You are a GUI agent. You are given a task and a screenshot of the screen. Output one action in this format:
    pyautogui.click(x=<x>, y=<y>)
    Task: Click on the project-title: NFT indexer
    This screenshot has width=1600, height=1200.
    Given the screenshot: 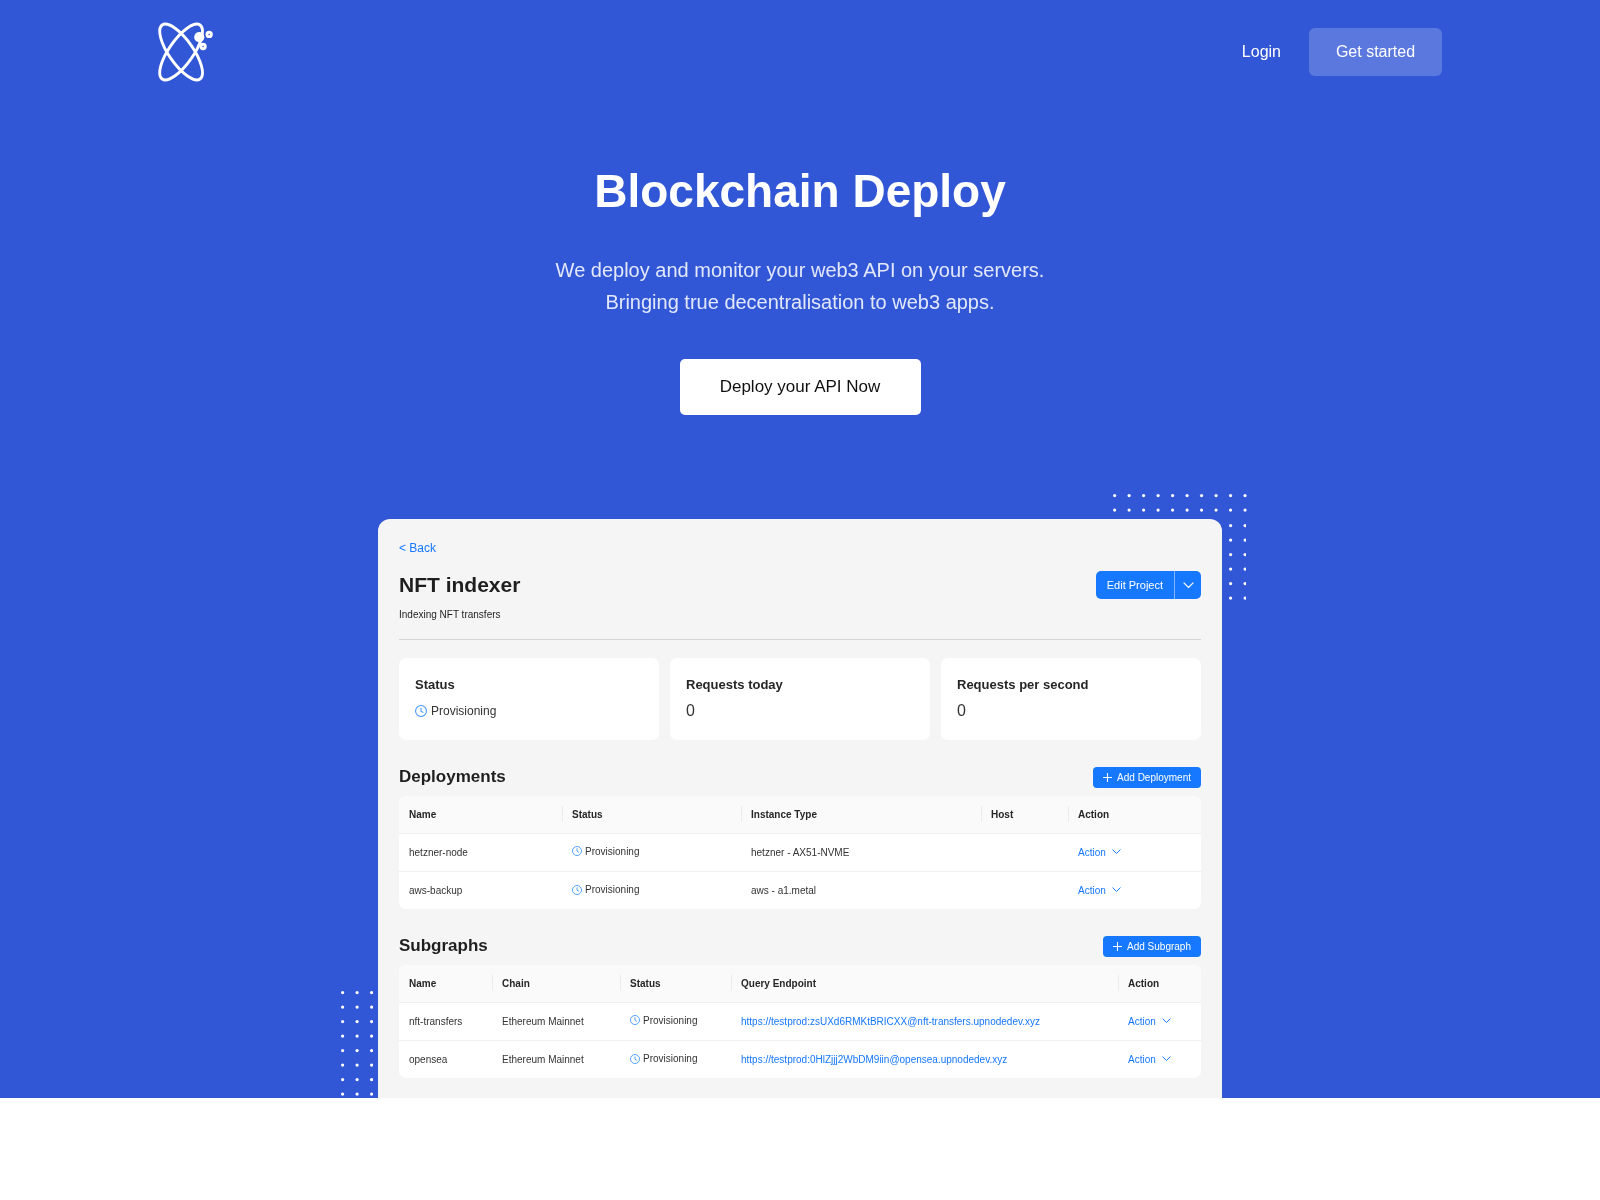 What is the action you would take?
    pyautogui.click(x=460, y=585)
    